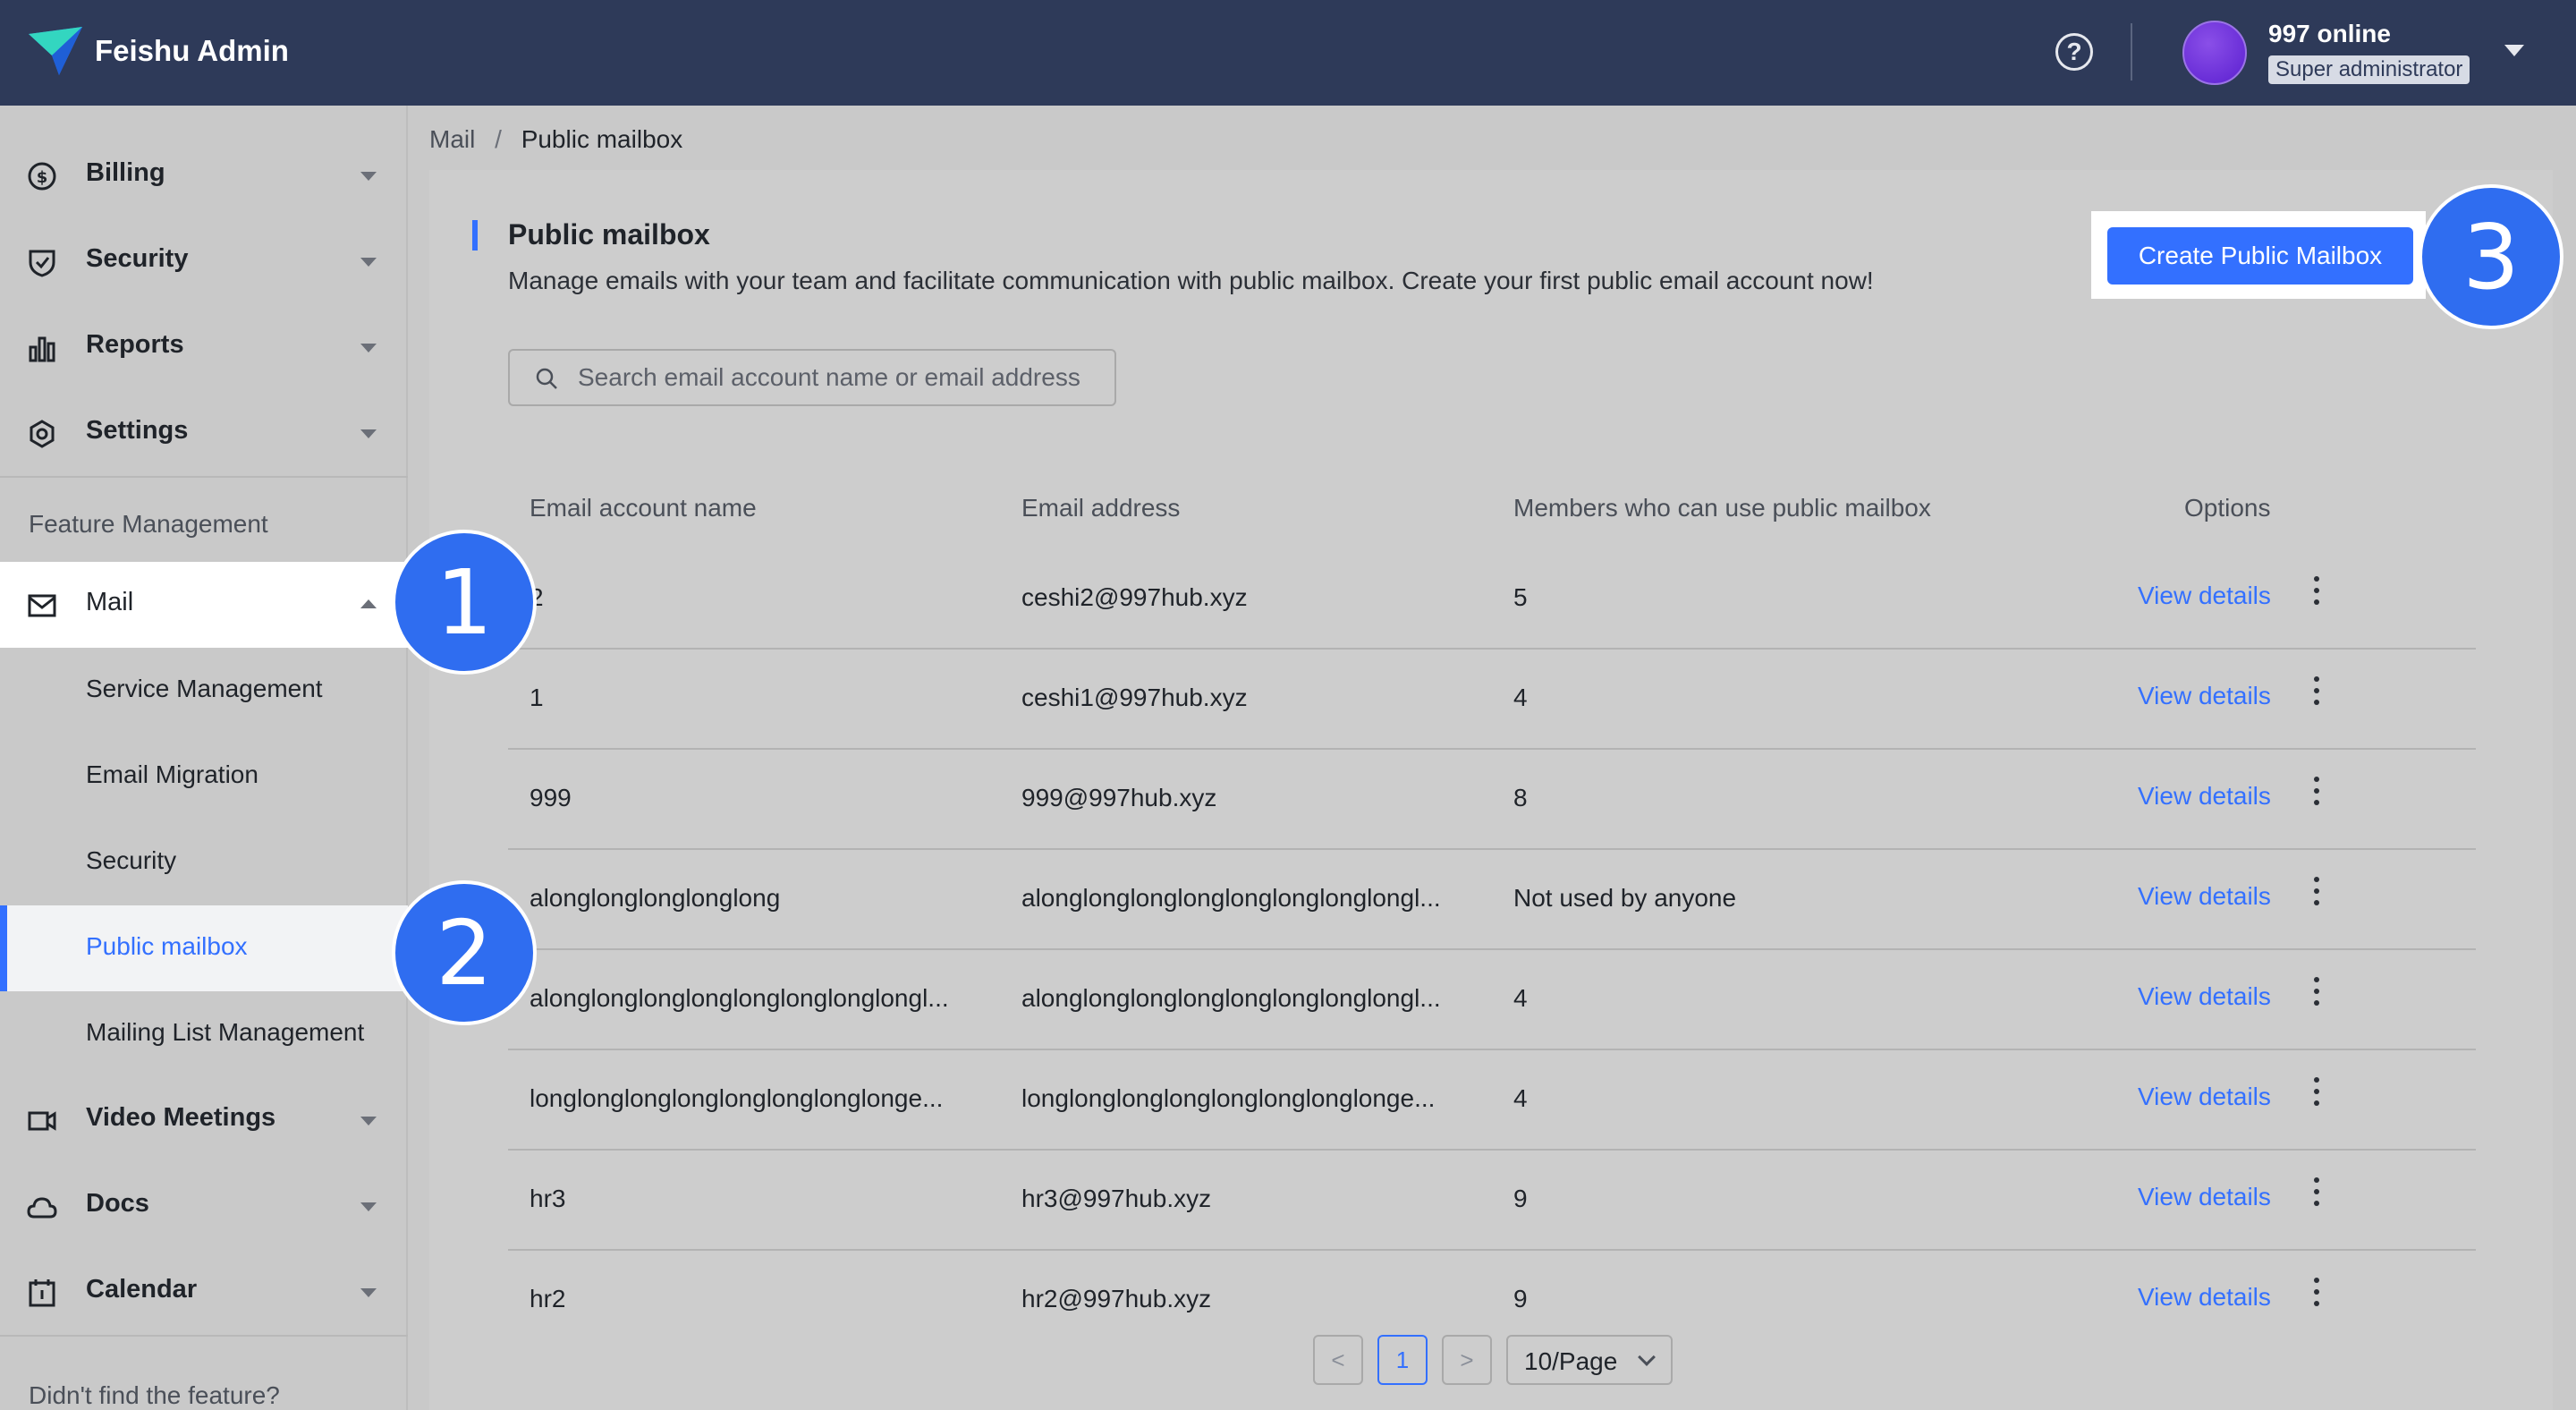 This screenshot has height=1410, width=2576. I want to click on sidebar-item-mail: Mail, so click(204, 605).